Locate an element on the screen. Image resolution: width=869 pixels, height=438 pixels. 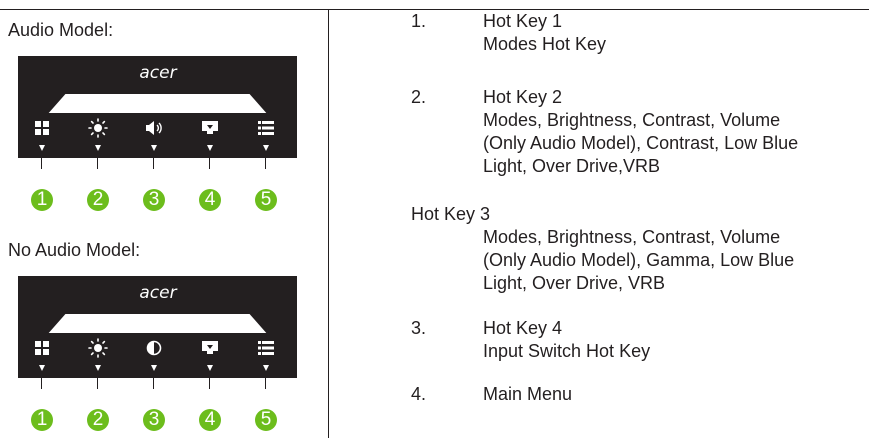
speaker-icon is located at coordinates (154, 128).